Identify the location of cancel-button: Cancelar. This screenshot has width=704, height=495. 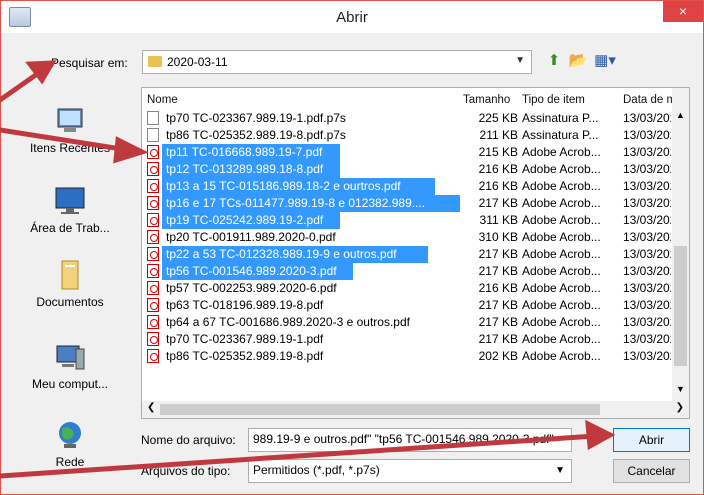
(651, 471).